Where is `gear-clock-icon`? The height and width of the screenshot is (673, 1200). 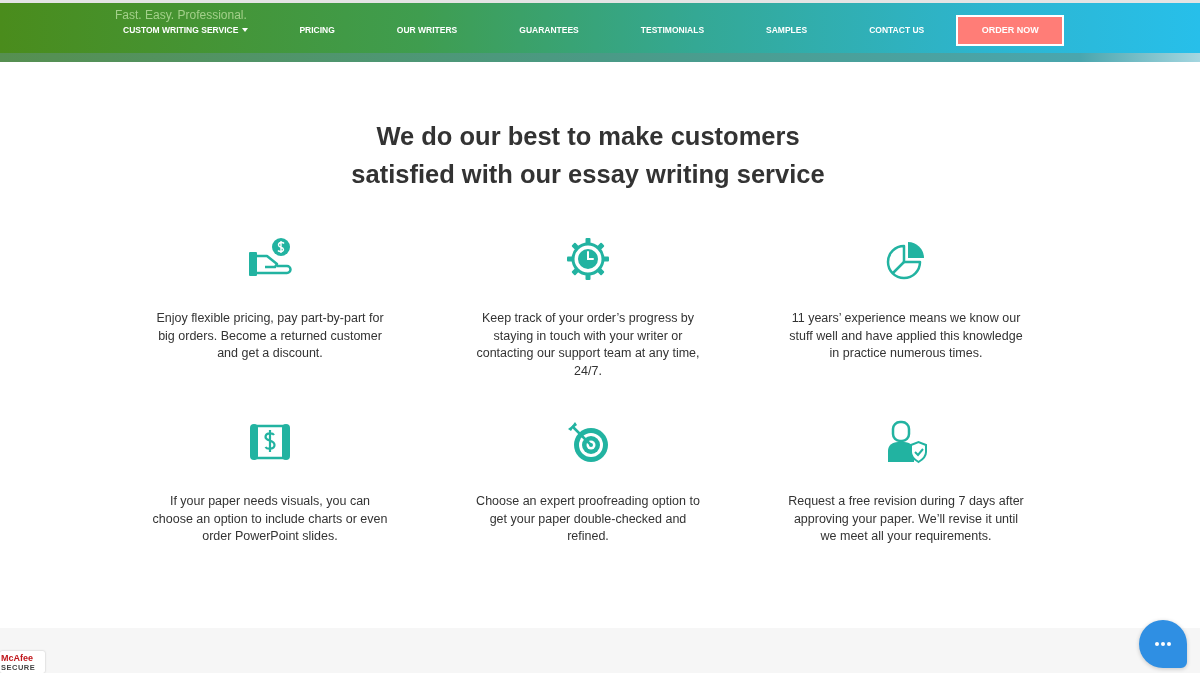 gear-clock-icon is located at coordinates (588, 259).